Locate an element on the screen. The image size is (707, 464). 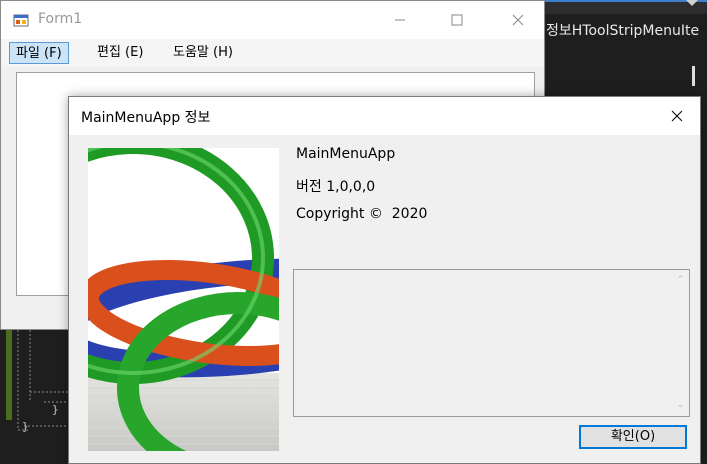
product-name: MainMenuApp is located at coordinates (346, 154).